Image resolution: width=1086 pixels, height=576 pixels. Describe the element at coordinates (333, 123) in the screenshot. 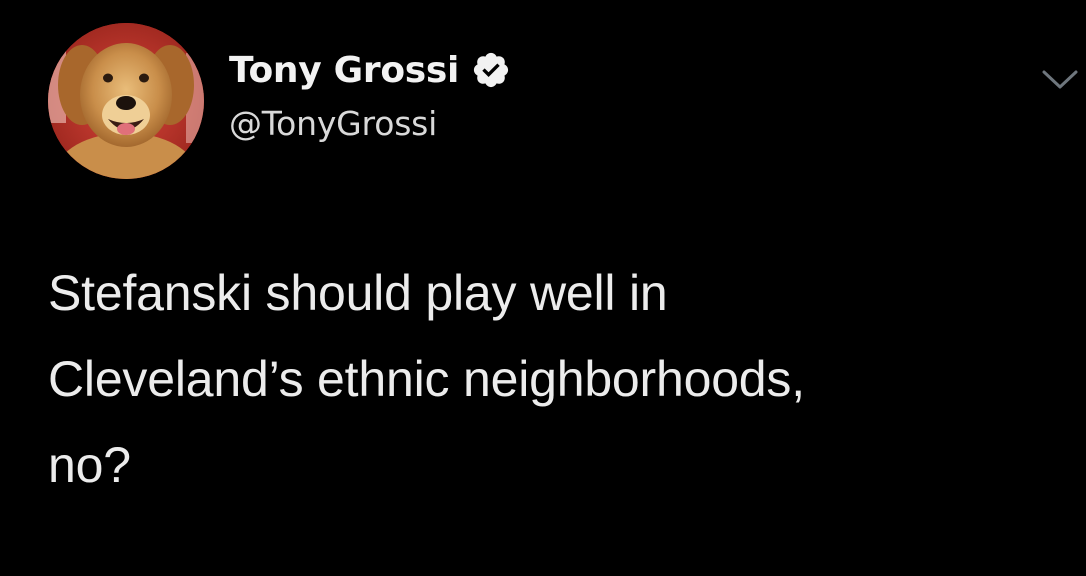

I see `author-handle: @TonyGrossi` at that location.